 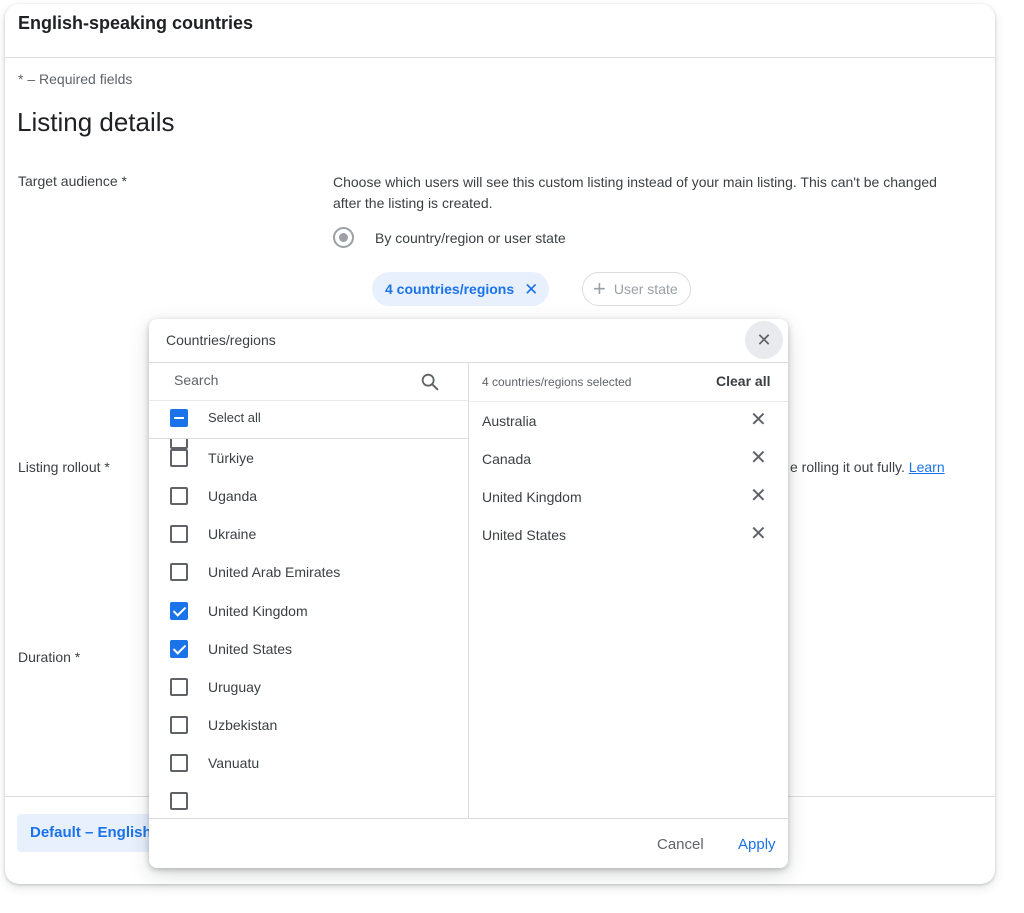 What do you see at coordinates (507, 459) in the screenshot?
I see `selected-country-label: Canada` at bounding box center [507, 459].